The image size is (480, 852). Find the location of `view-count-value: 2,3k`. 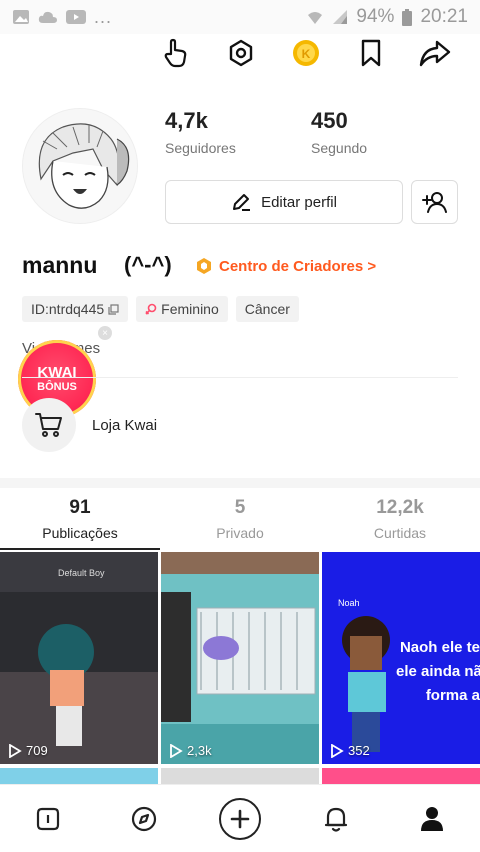

view-count-value: 2,3k is located at coordinates (199, 750).